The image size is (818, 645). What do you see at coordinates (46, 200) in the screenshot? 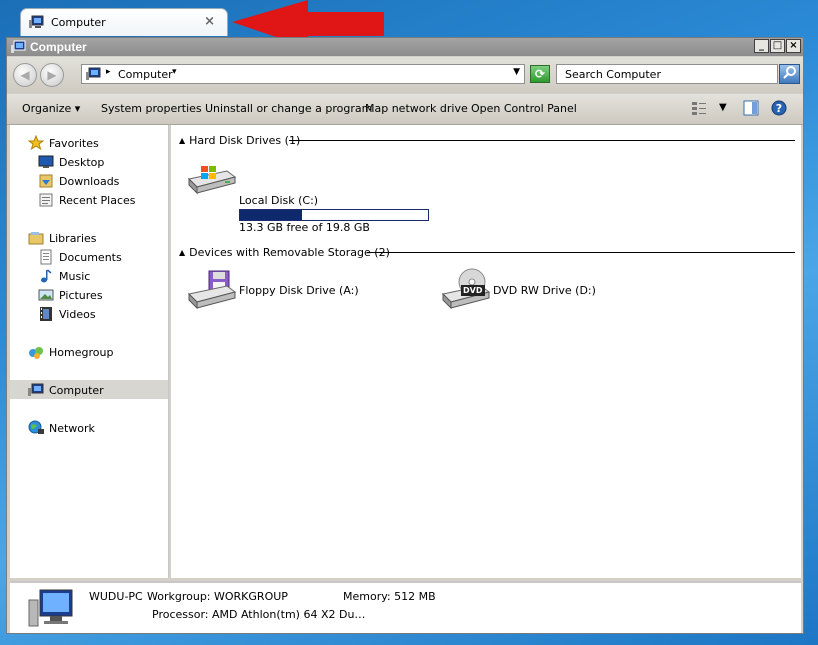
I see `recent-places-icon` at bounding box center [46, 200].